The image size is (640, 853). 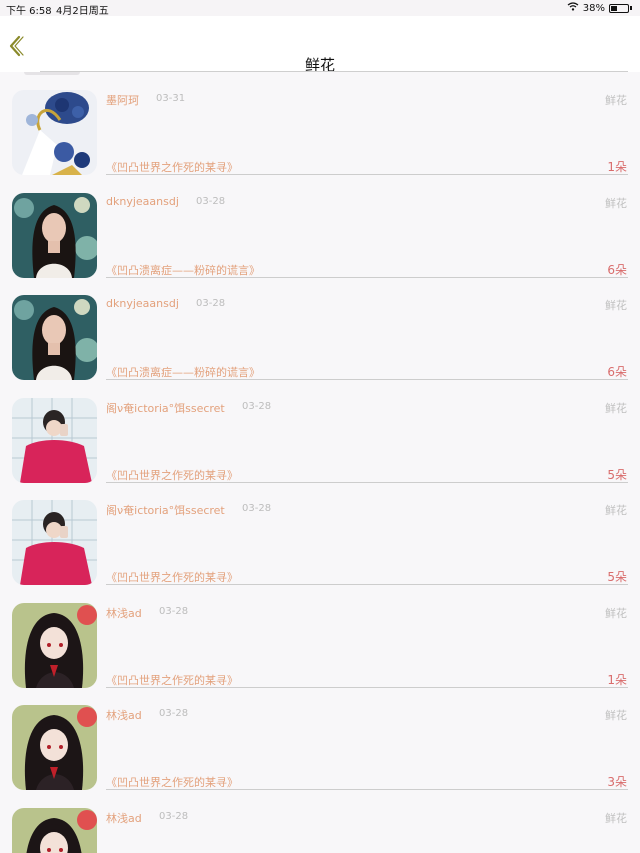 I want to click on status-indicators: 38%, so click(x=599, y=8).